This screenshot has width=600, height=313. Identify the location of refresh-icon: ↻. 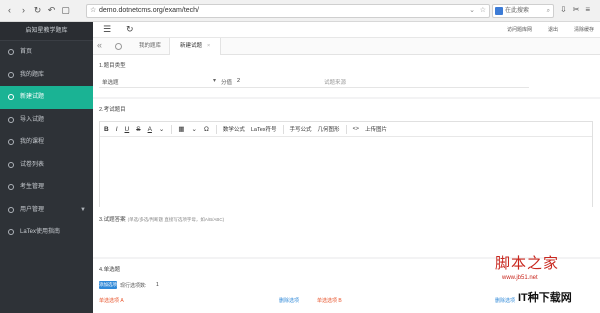
(37, 10).